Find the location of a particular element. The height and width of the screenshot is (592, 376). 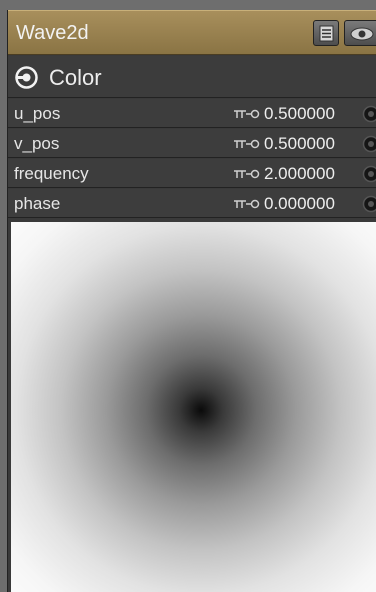

eye-button is located at coordinates (360, 33).